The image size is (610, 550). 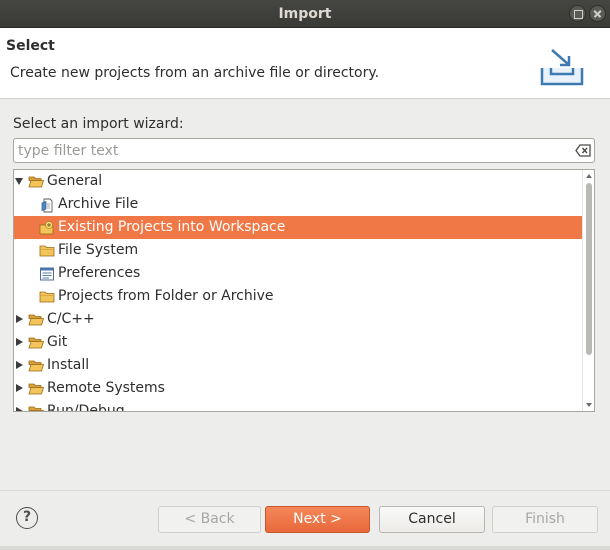 I want to click on footer-divider, so click(x=305, y=490).